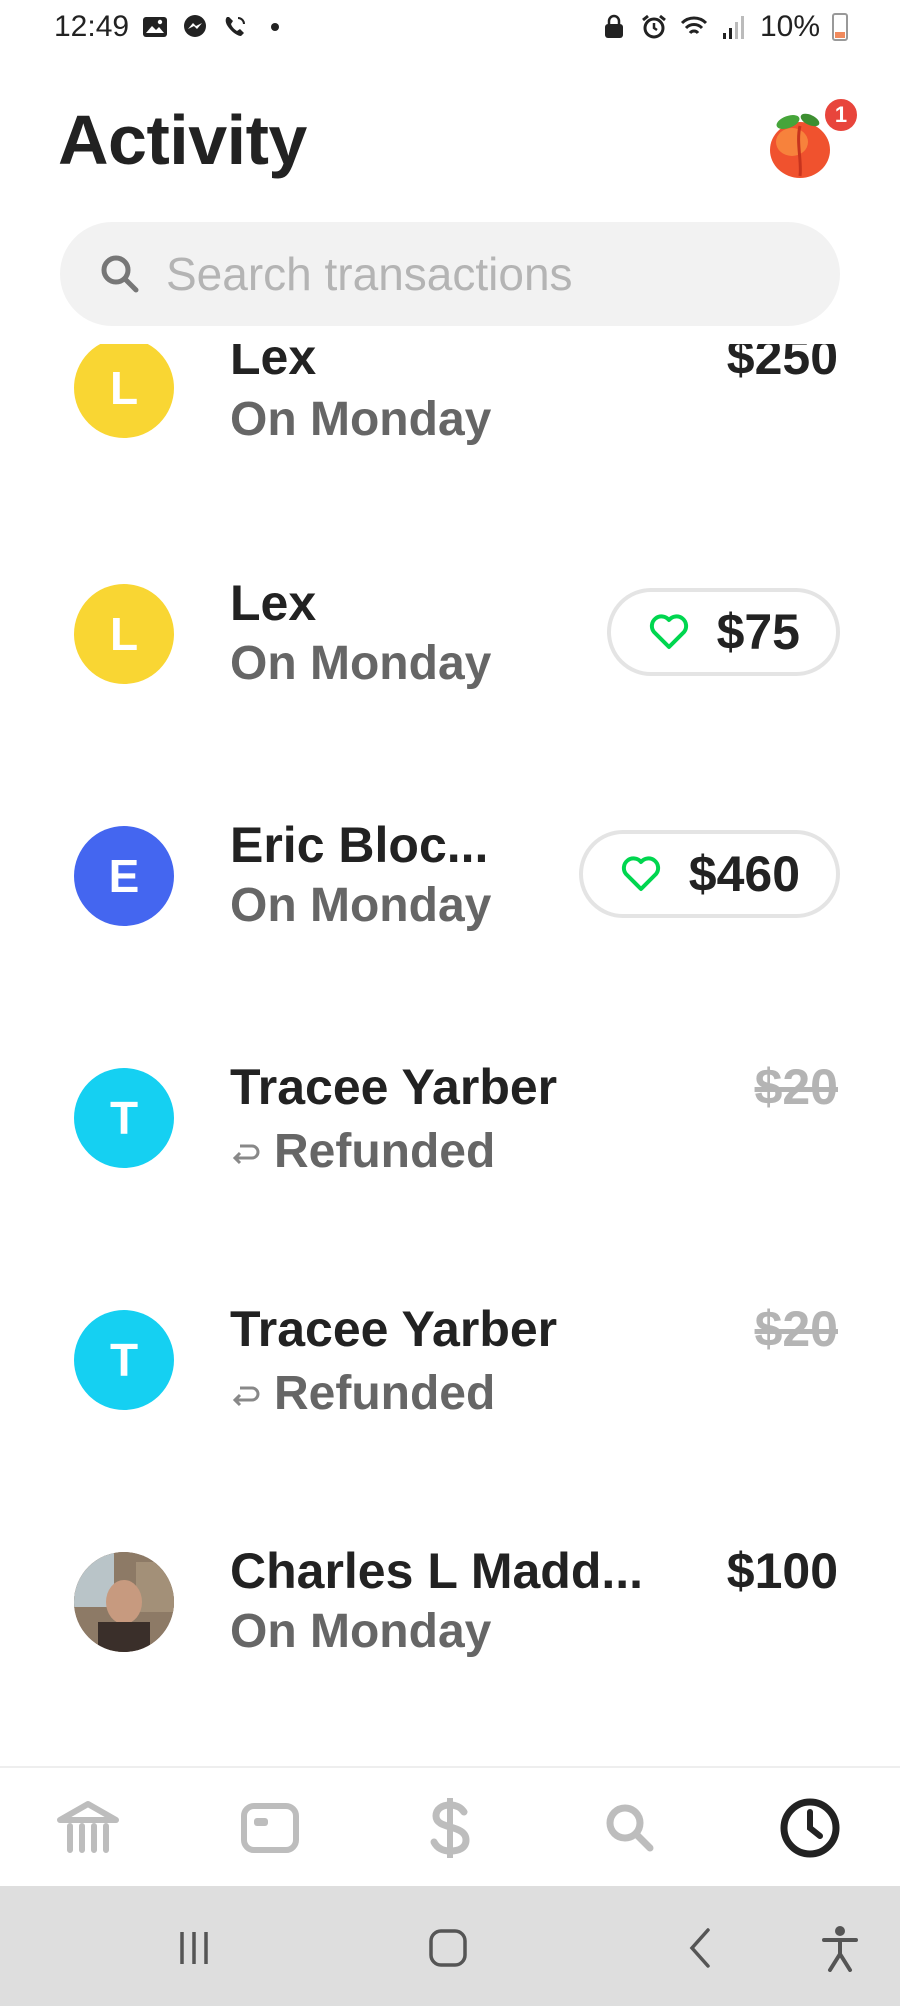 The image size is (900, 2006). I want to click on battery-percent: 10%, so click(789, 26).